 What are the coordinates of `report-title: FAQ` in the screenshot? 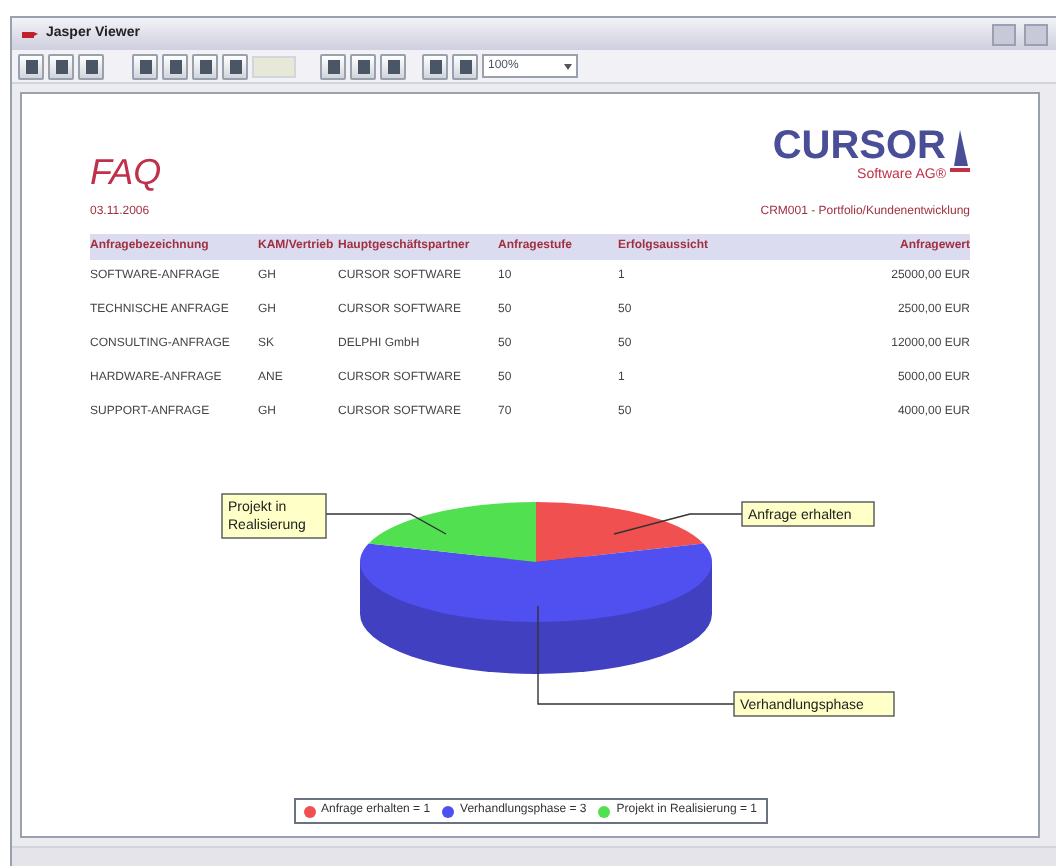 It's located at (126, 173).